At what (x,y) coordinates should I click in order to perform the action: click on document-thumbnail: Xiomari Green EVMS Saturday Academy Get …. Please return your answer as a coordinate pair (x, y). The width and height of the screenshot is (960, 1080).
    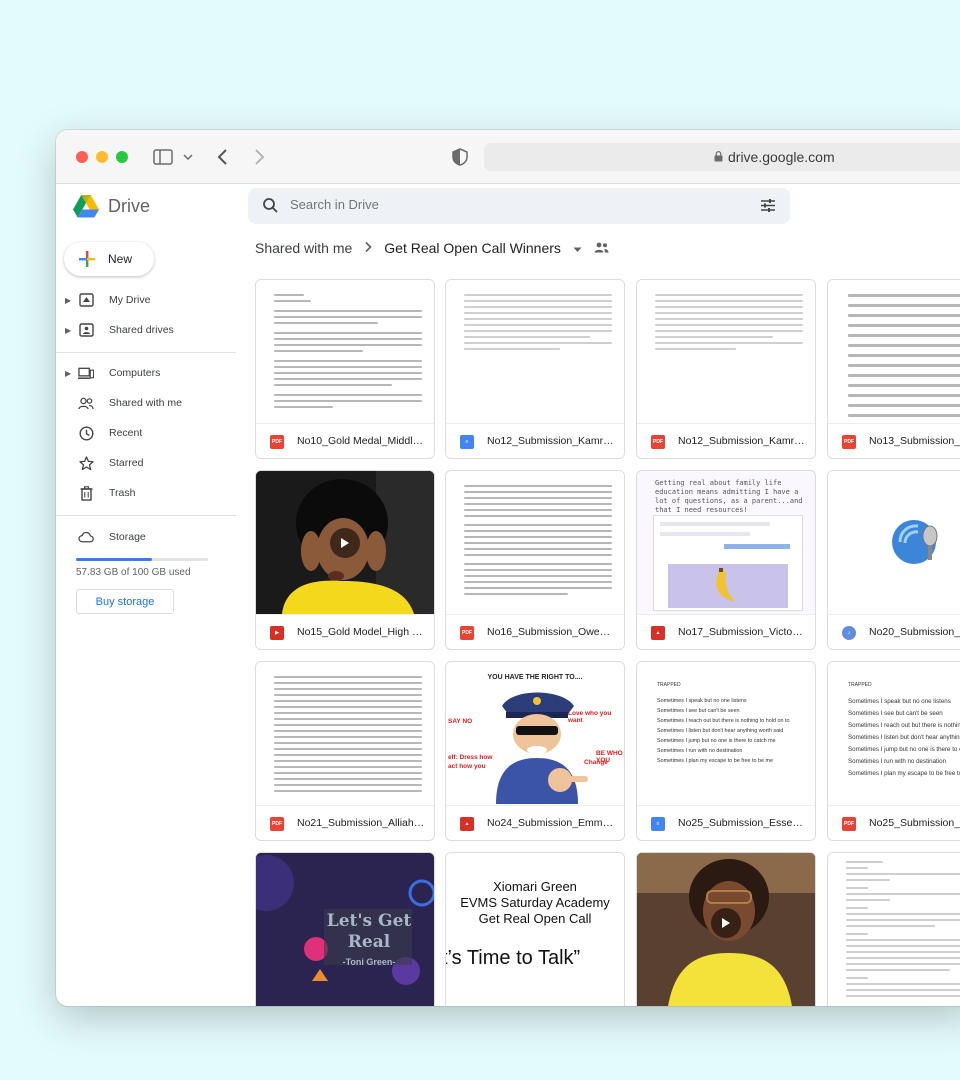
    Looking at the image, I should click on (535, 929).